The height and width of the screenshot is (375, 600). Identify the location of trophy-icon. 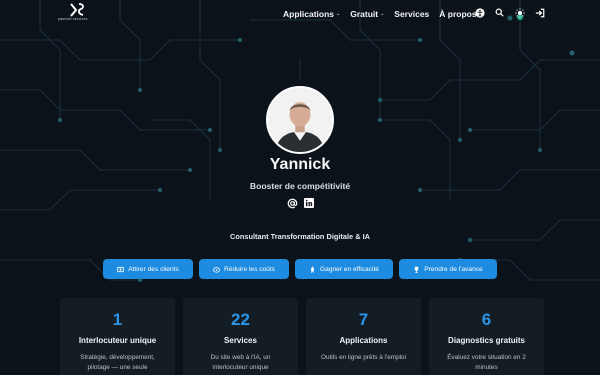
(417, 269).